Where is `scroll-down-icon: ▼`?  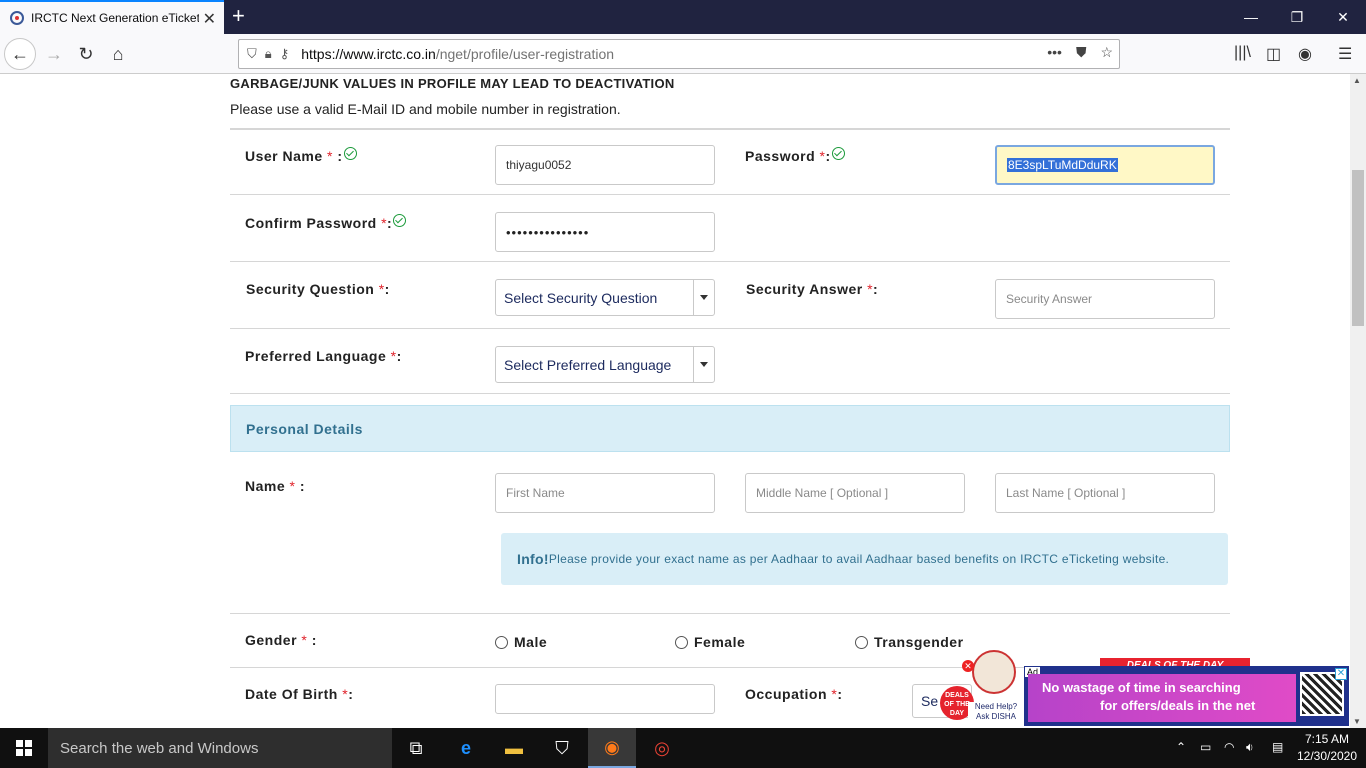
scroll-down-icon: ▼ is located at coordinates (1357, 721).